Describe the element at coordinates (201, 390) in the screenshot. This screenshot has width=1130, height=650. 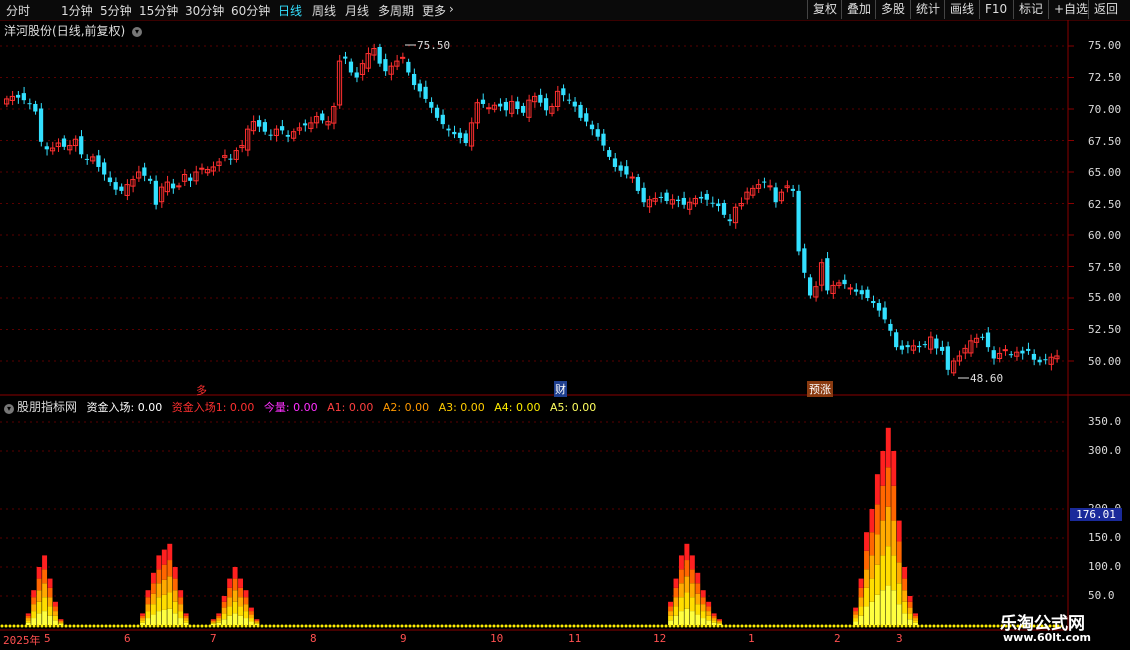
I see `event-marker-duo: 多` at that location.